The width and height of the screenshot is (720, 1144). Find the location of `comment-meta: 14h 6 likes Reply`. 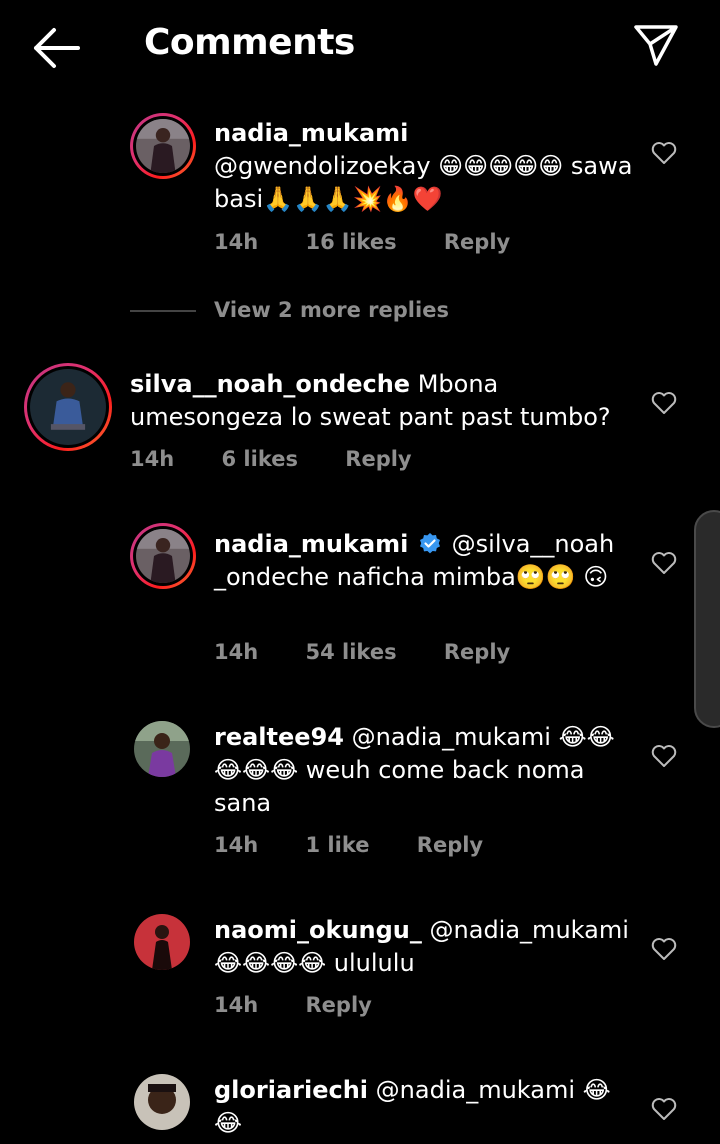

comment-meta: 14h 6 likes Reply is located at coordinates (291, 459).